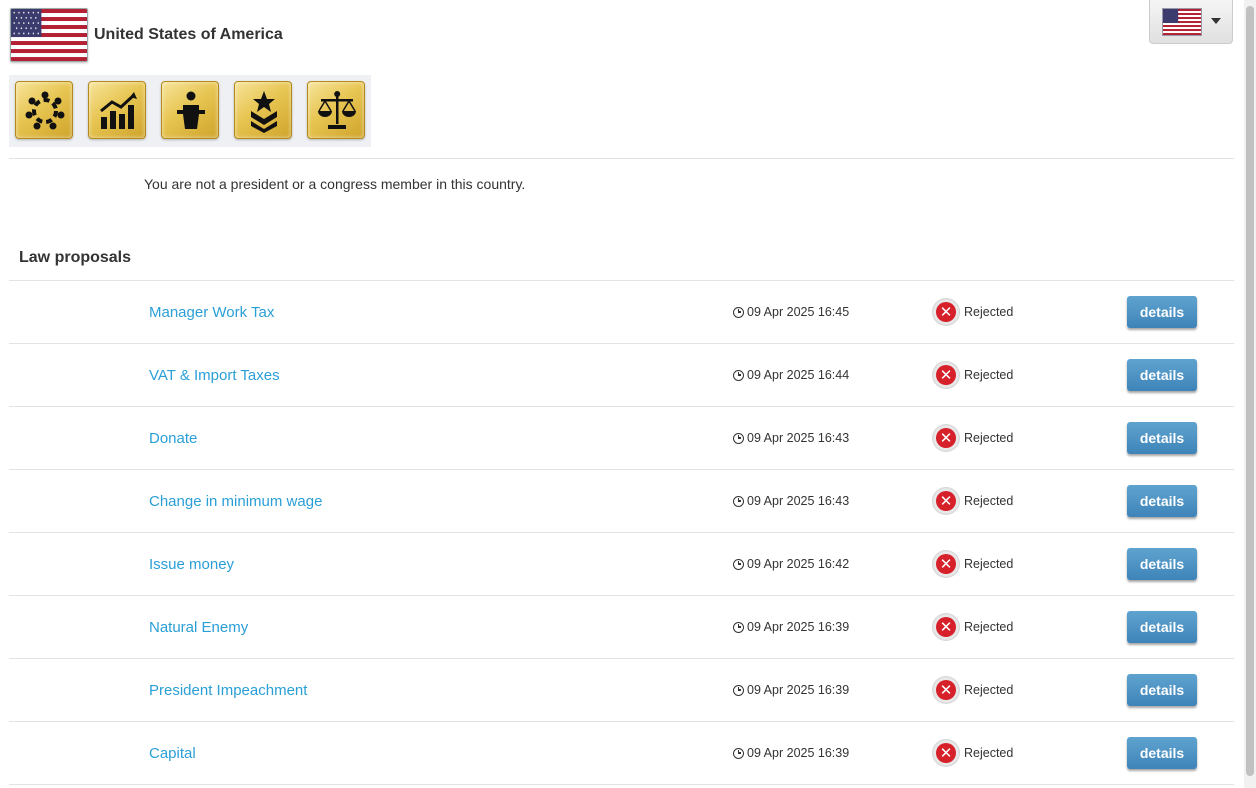 This screenshot has width=1256, height=788. I want to click on law-time-text: 09 Apr 2025 16:42, so click(798, 564).